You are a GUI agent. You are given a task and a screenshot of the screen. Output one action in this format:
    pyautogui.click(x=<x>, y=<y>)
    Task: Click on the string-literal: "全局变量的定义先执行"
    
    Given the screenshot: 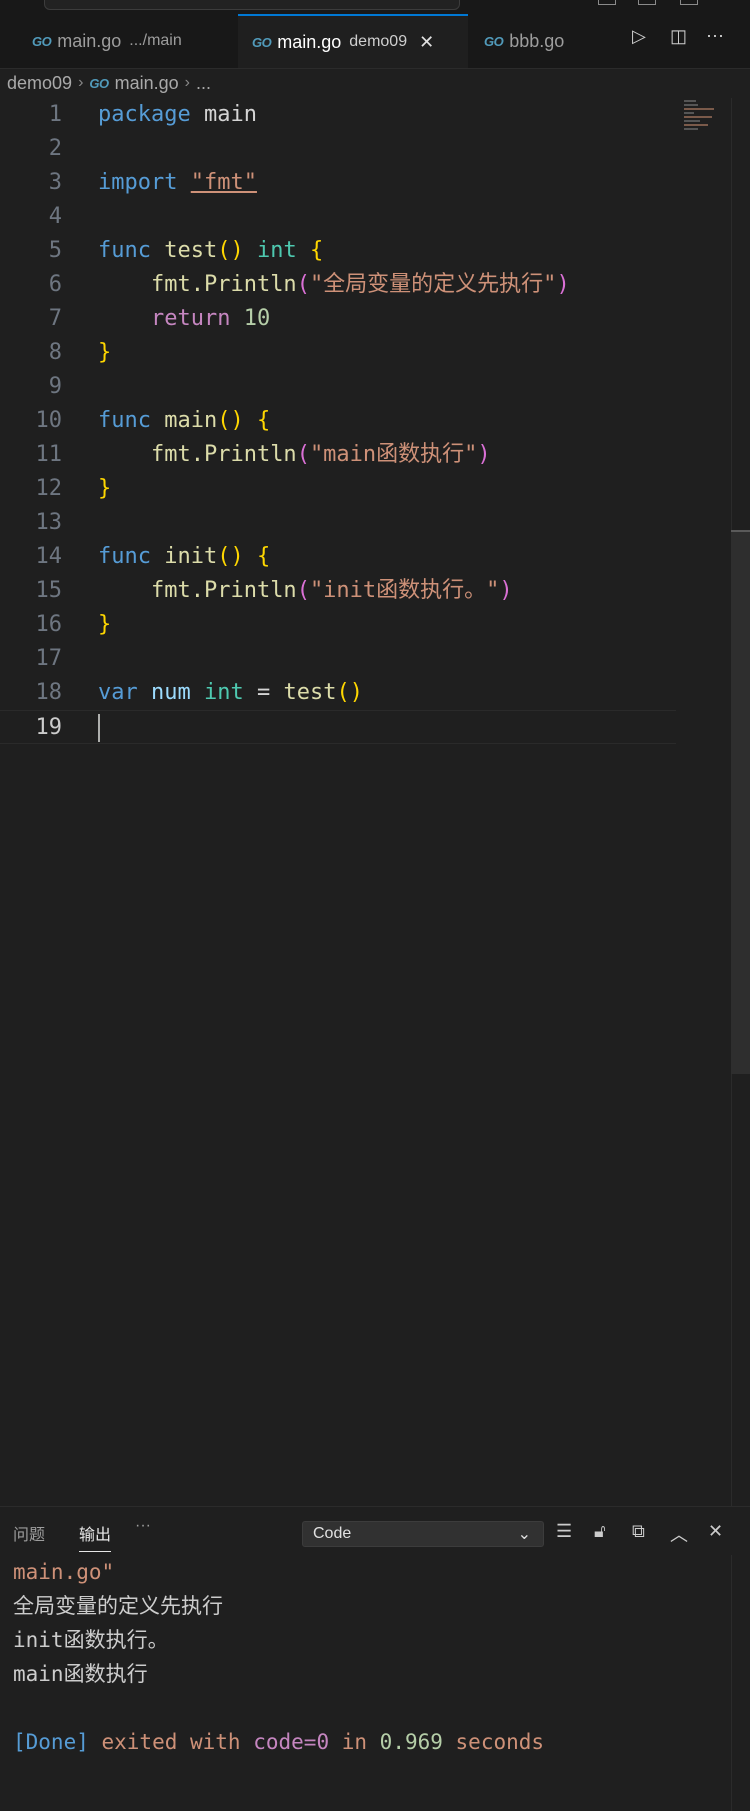 What is the action you would take?
    pyautogui.click(x=433, y=284)
    